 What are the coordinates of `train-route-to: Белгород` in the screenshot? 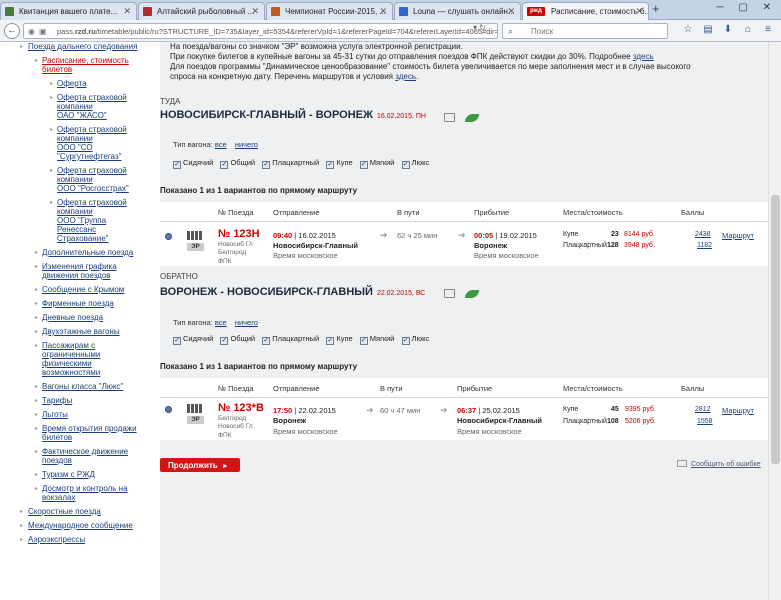 It's located at (232, 252).